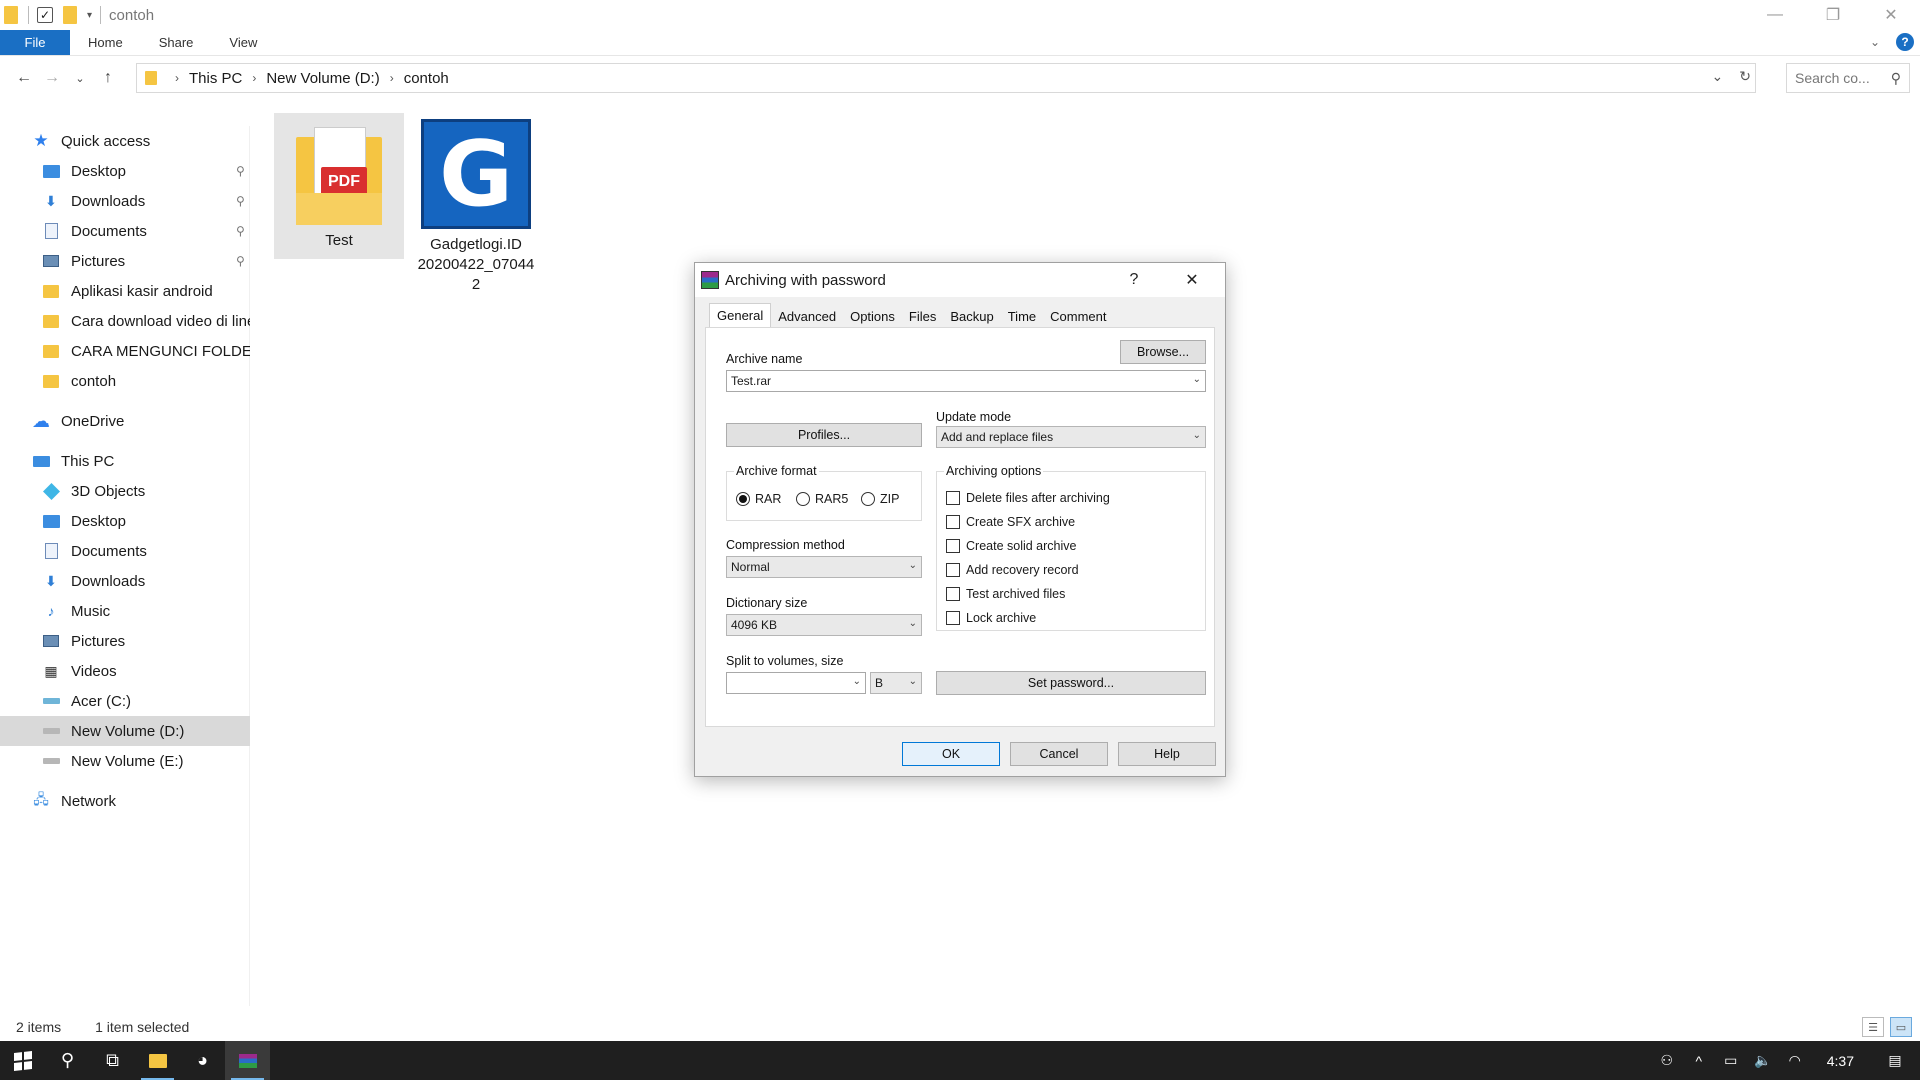 The width and height of the screenshot is (1920, 1080). What do you see at coordinates (1895, 1060) in the screenshot?
I see `notifications-icon: ▤` at bounding box center [1895, 1060].